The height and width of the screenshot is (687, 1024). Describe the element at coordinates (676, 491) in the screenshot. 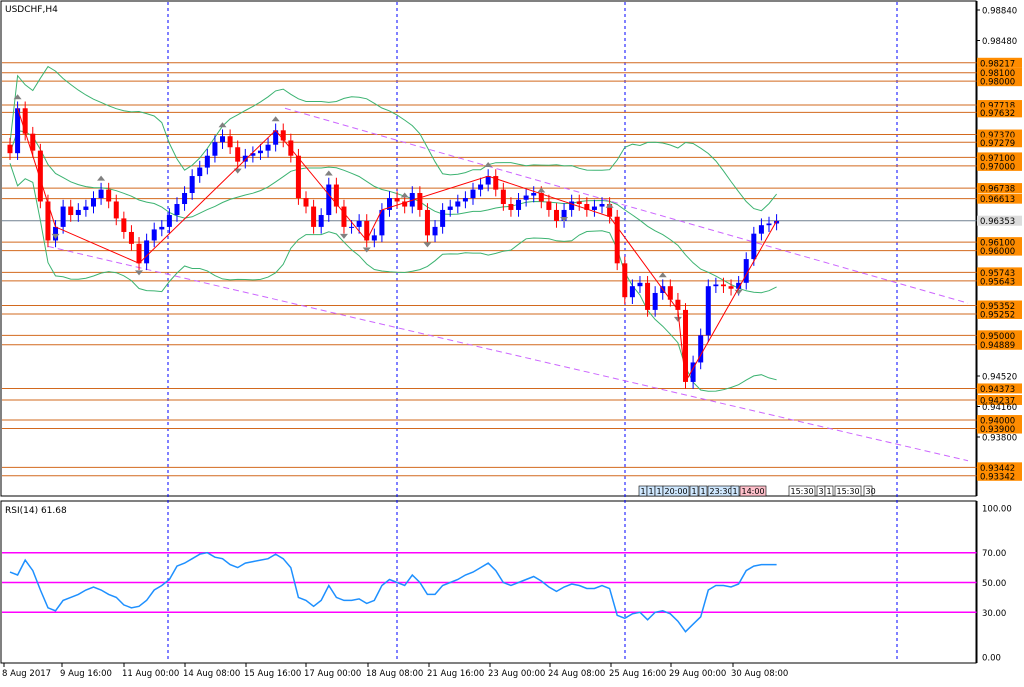

I see `news-badge-label: 20:00` at that location.